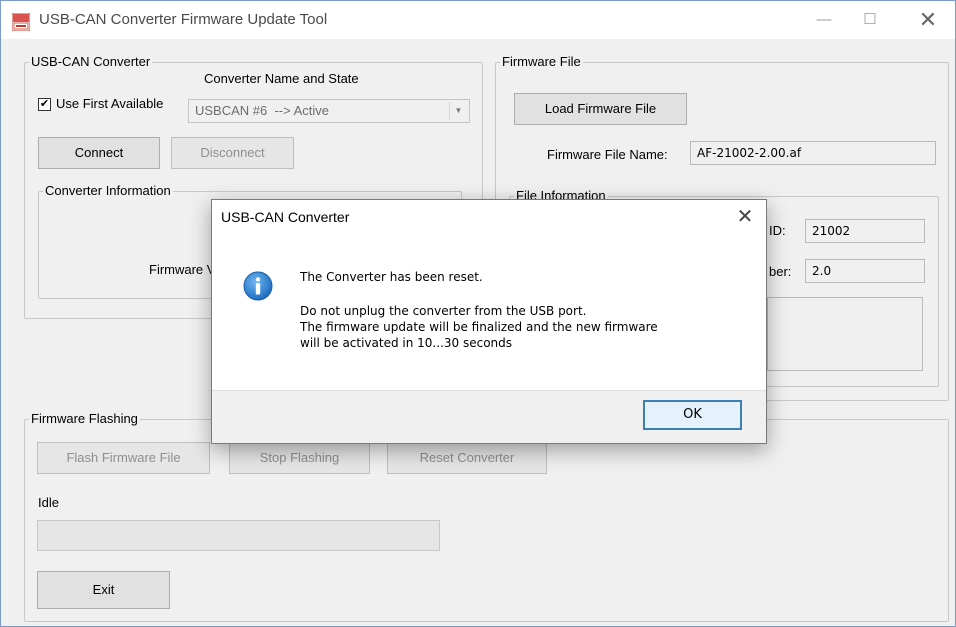  What do you see at coordinates (103, 590) in the screenshot?
I see `exit-button: Exit` at bounding box center [103, 590].